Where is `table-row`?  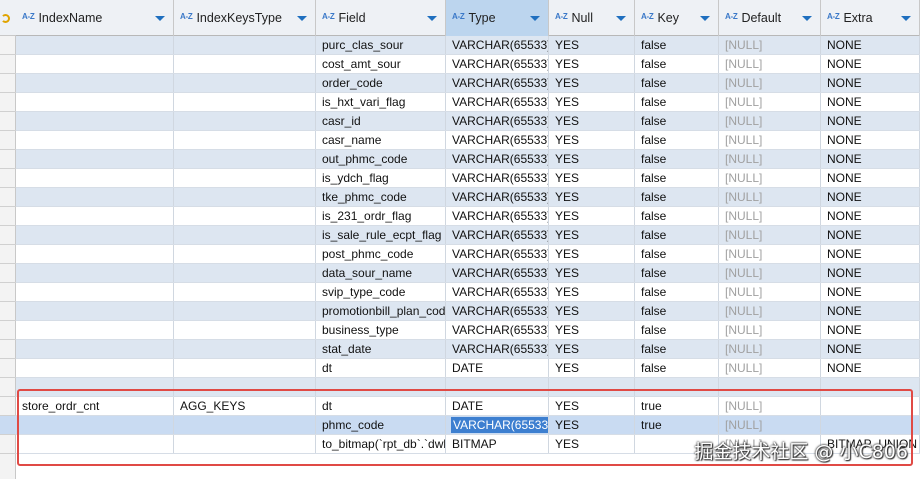 table-row is located at coordinates (468, 387).